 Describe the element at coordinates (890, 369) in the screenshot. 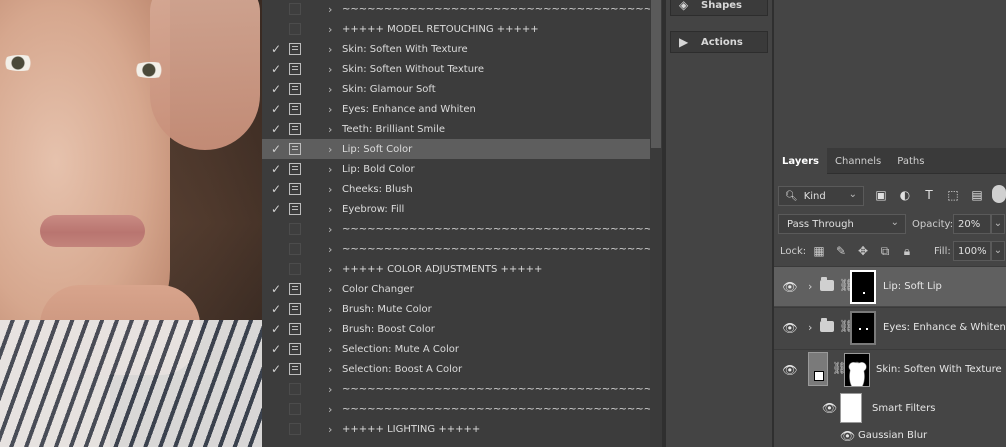

I see `layer-row: 👁︎ ⛓︎ Skin: Soften With Texture` at that location.